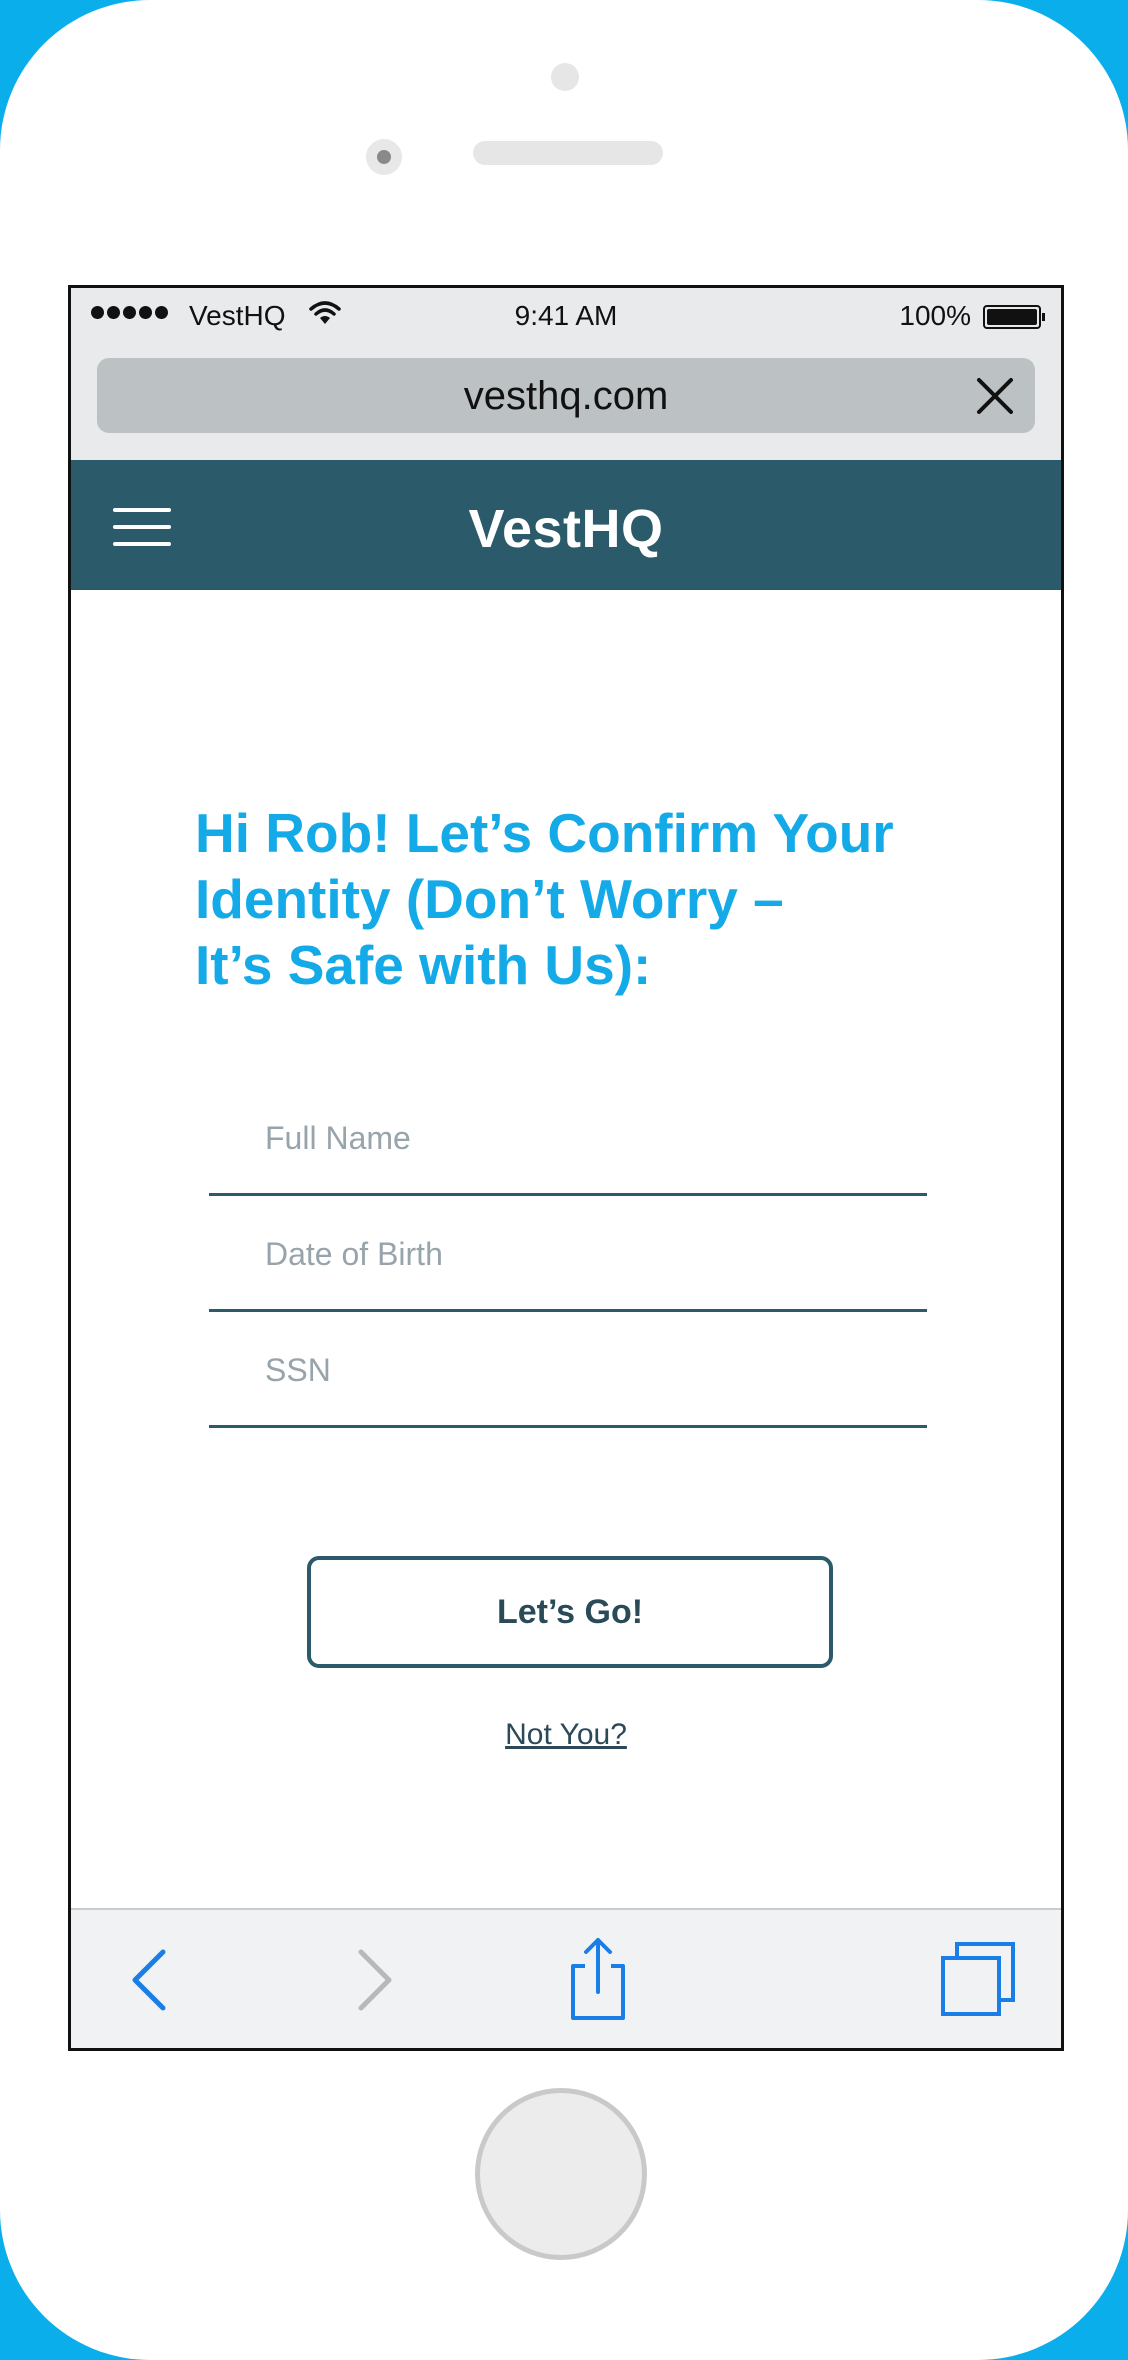  Describe the element at coordinates (566, 318) in the screenshot. I see `status-bar: VestHQ 9:41 AM 100%` at that location.